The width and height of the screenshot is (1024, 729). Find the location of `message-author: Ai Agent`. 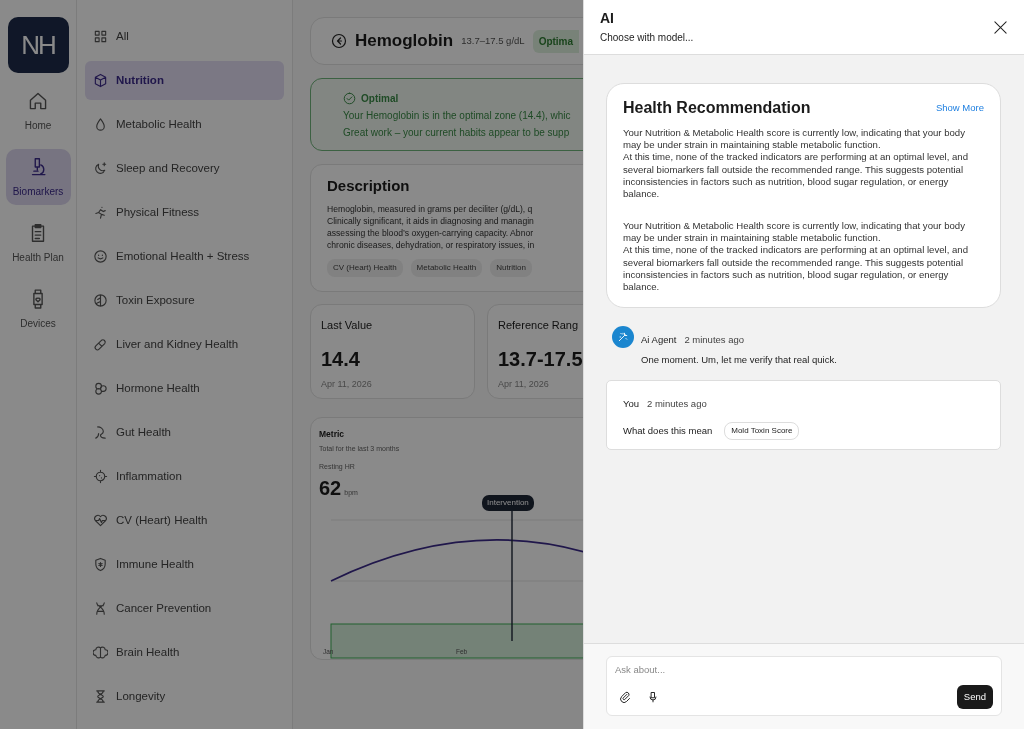

message-author: Ai Agent is located at coordinates (659, 340).